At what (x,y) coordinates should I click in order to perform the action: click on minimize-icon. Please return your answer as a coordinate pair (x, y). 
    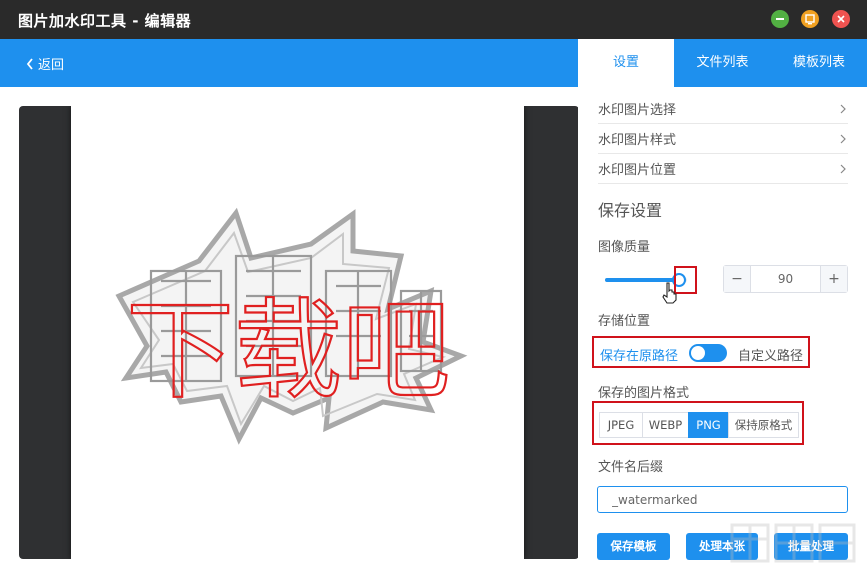
    Looking at the image, I should click on (780, 19).